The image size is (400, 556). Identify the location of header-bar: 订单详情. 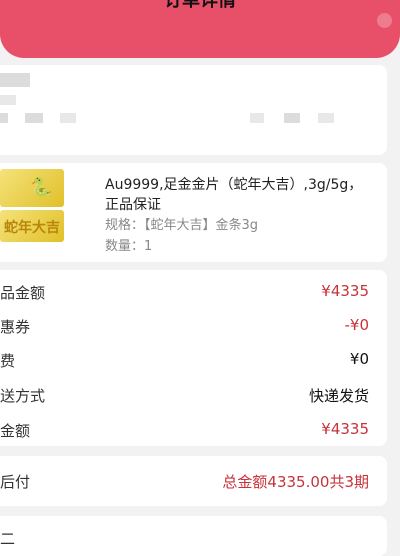
(200, 29).